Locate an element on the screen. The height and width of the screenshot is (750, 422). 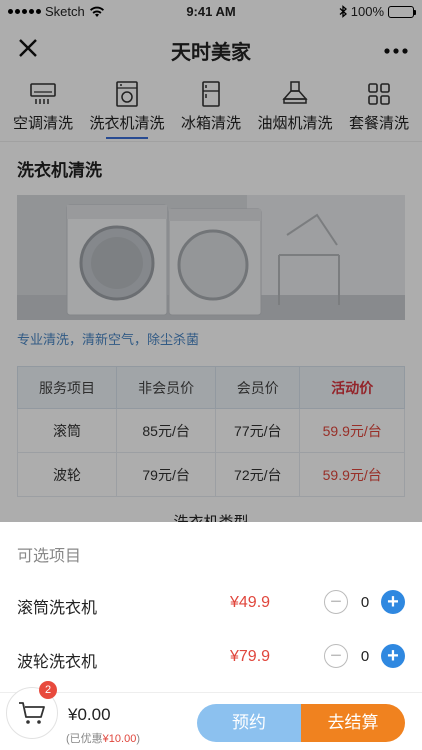
list-item: 波轮洗衣机 ¥79.9 − 0 + is located at coordinates (211, 658).